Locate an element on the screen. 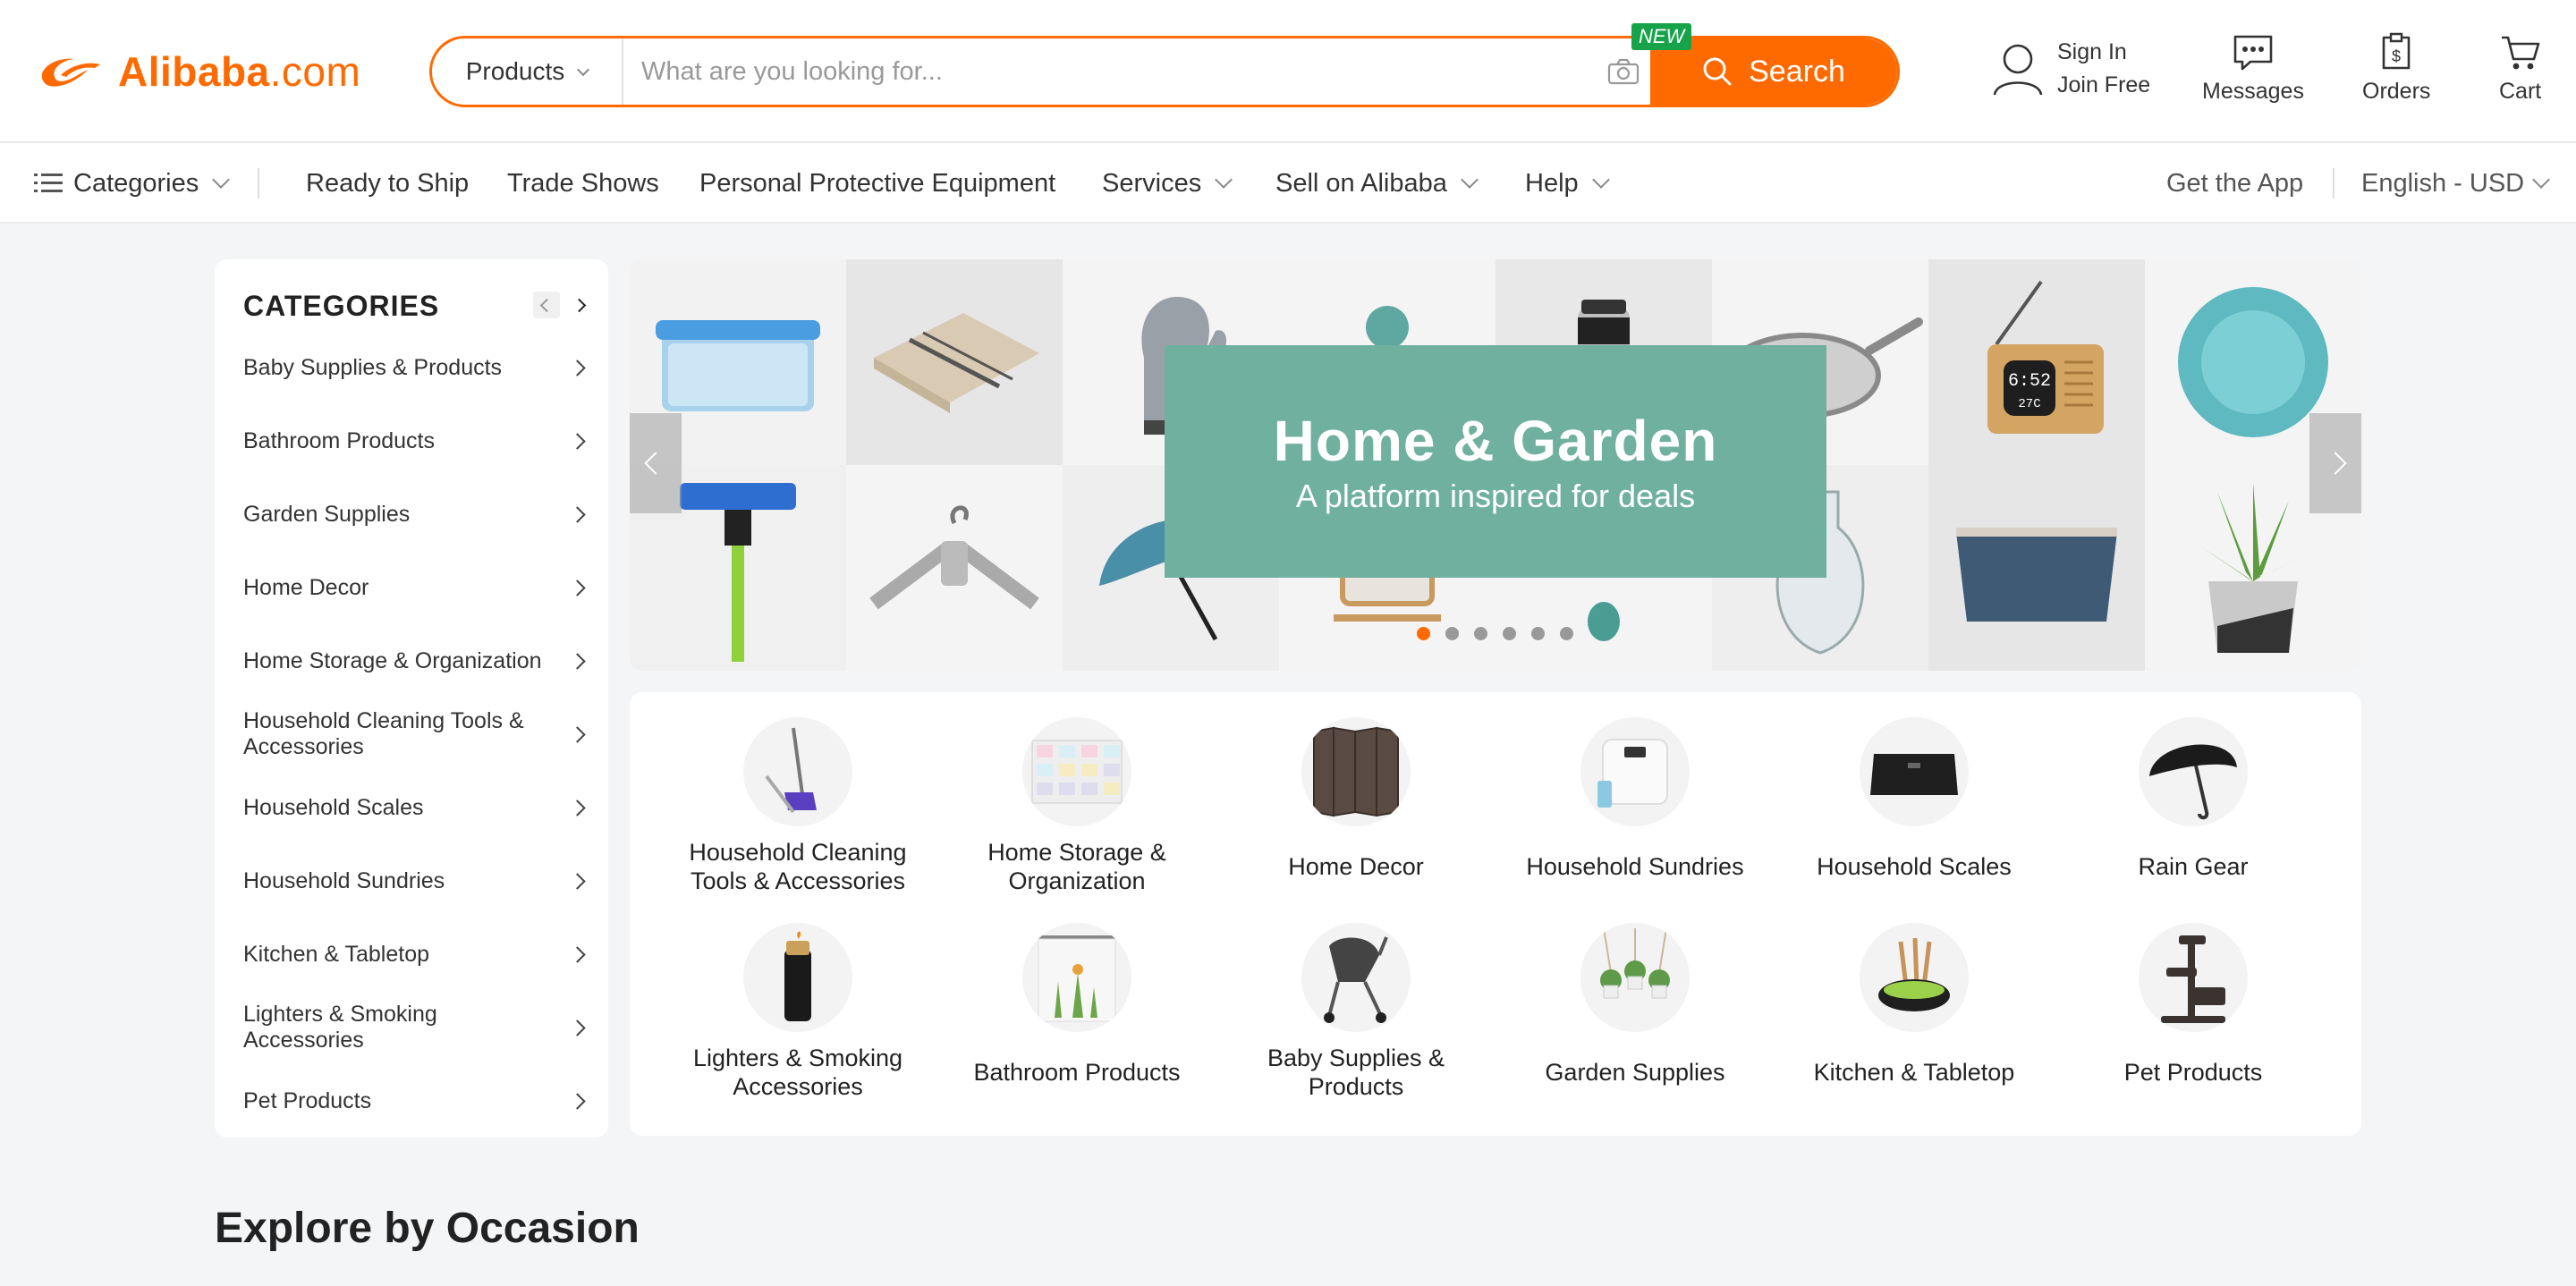 Image resolution: width=2576 pixels, height=1286 pixels. nav-ready-to-ship: Ready to Ship is located at coordinates (387, 183).